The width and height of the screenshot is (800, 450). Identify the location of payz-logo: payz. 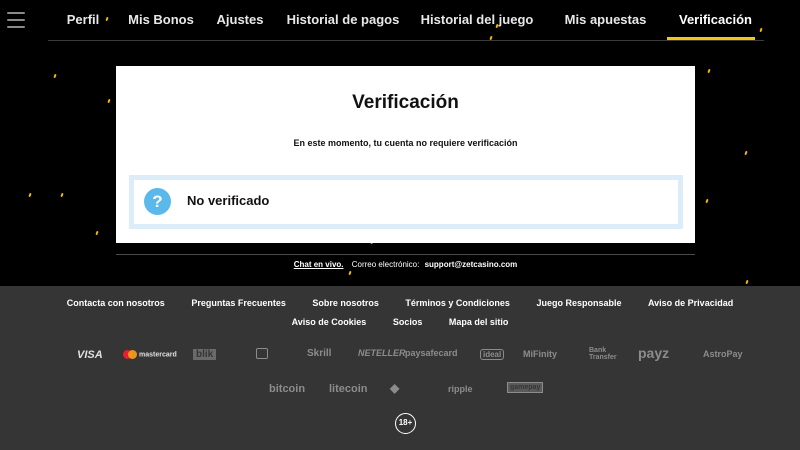
(654, 353).